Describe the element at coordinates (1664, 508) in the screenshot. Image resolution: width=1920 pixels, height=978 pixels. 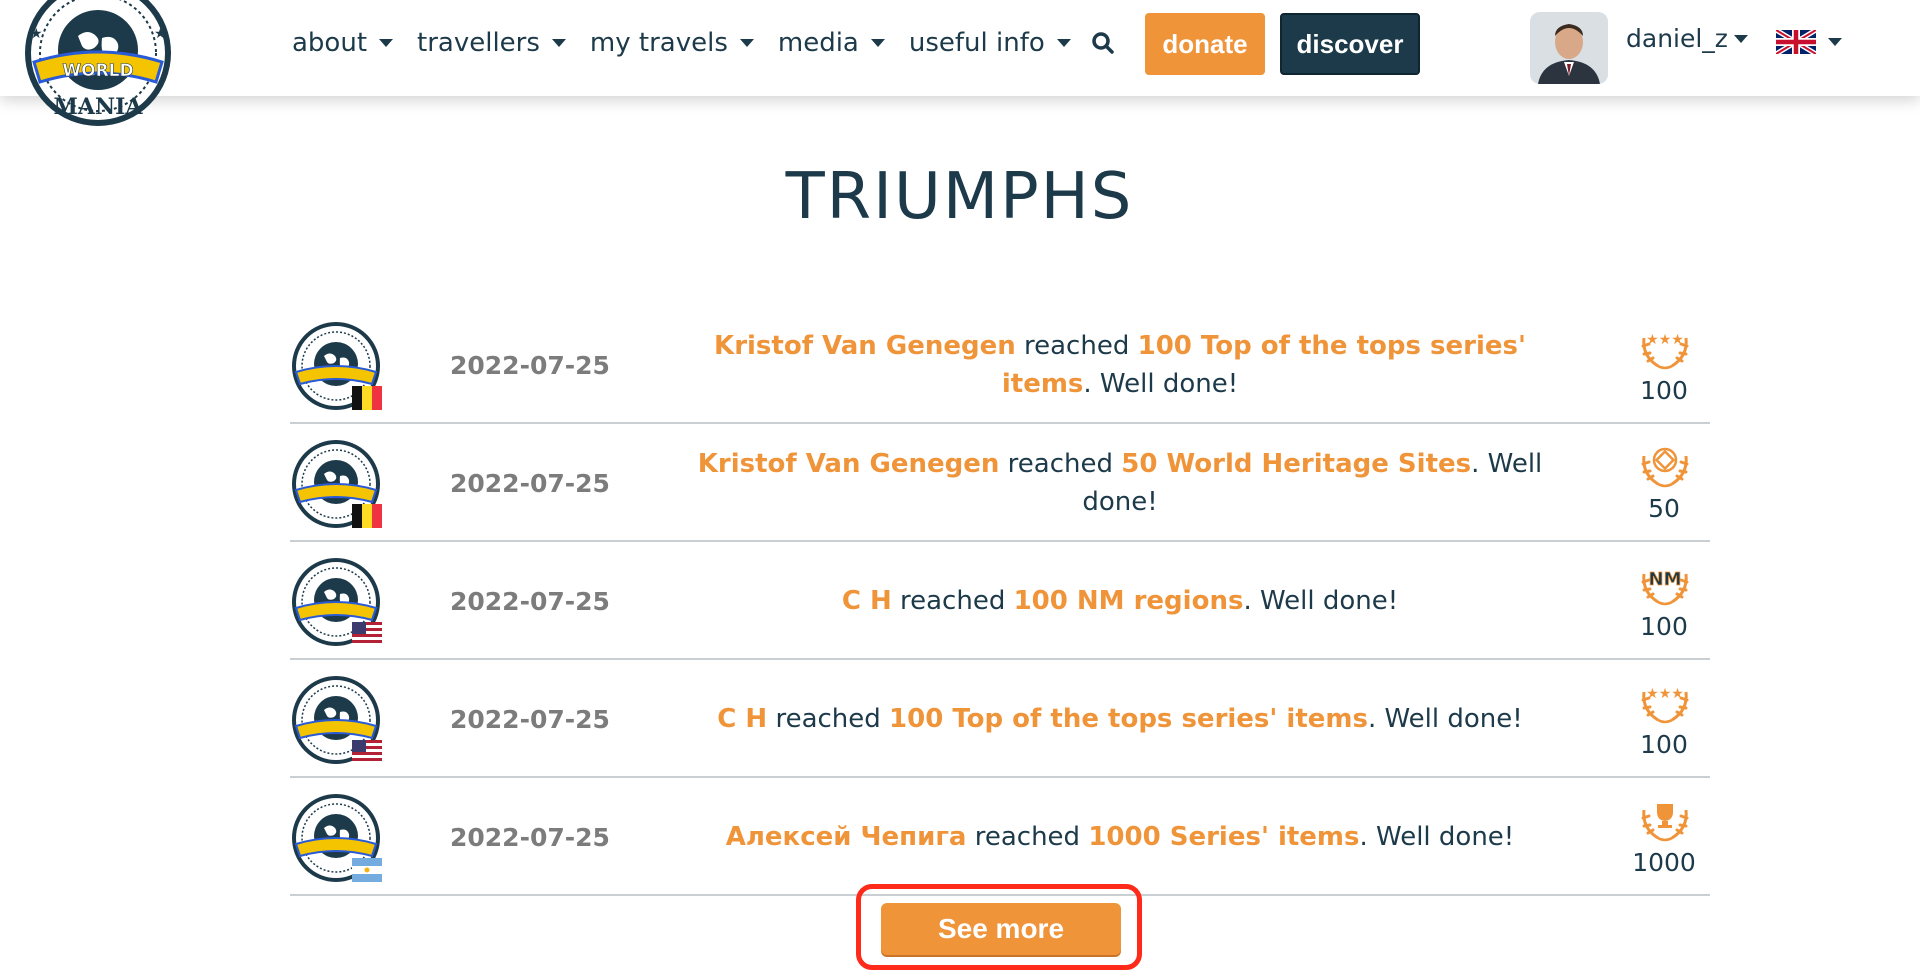
I see `award-count: 50` at that location.